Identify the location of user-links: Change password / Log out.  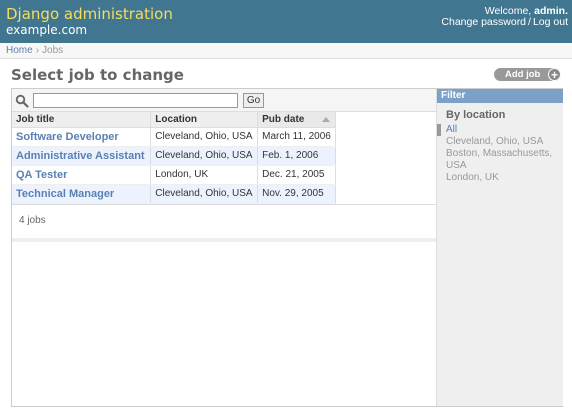
(504, 22).